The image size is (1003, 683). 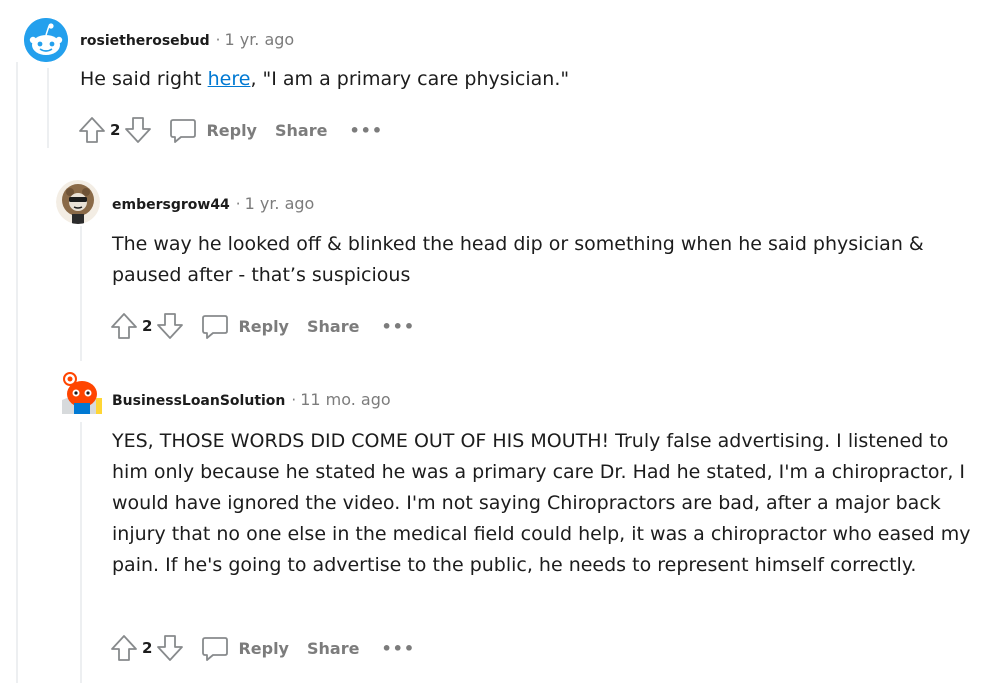 I want to click on comment-meta: embersgrow44 · 1 yr. ago, so click(x=213, y=203).